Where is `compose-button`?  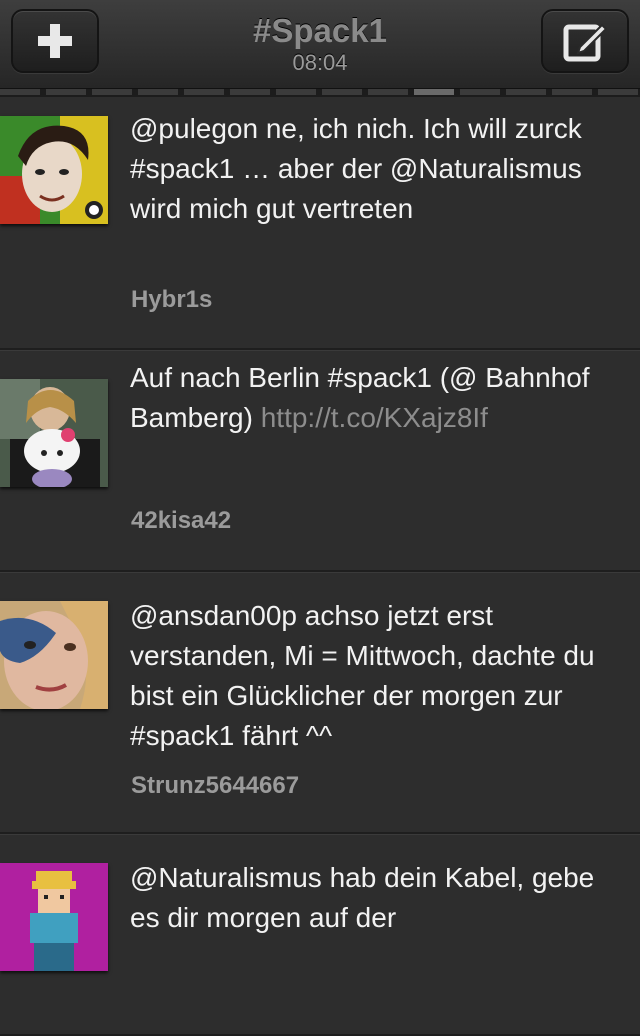
compose-button is located at coordinates (585, 41).